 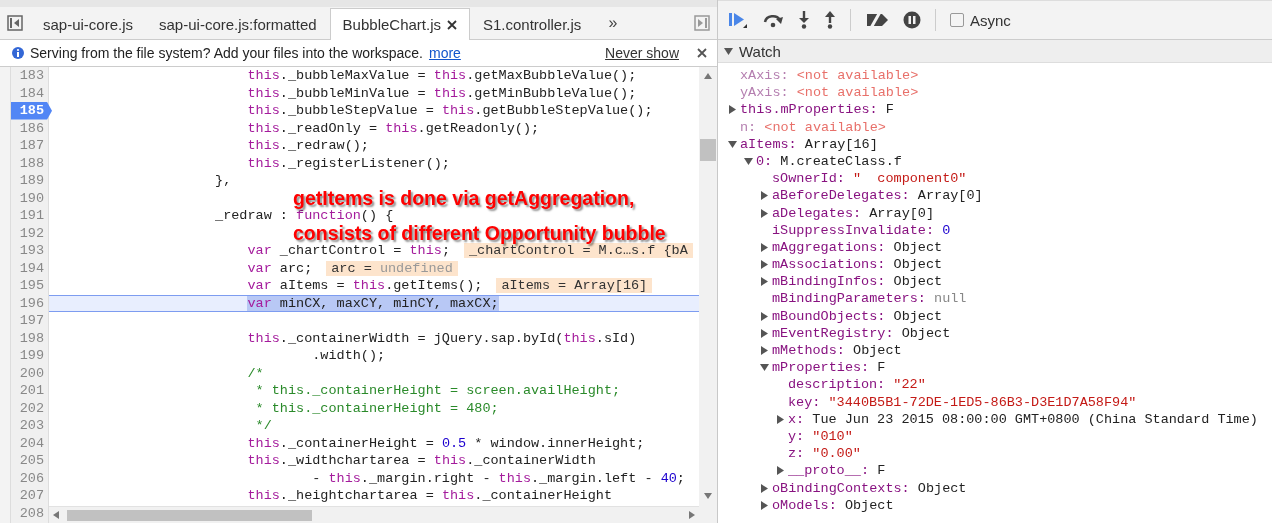 What do you see at coordinates (263, 426) in the screenshot?
I see `code-line: */` at bounding box center [263, 426].